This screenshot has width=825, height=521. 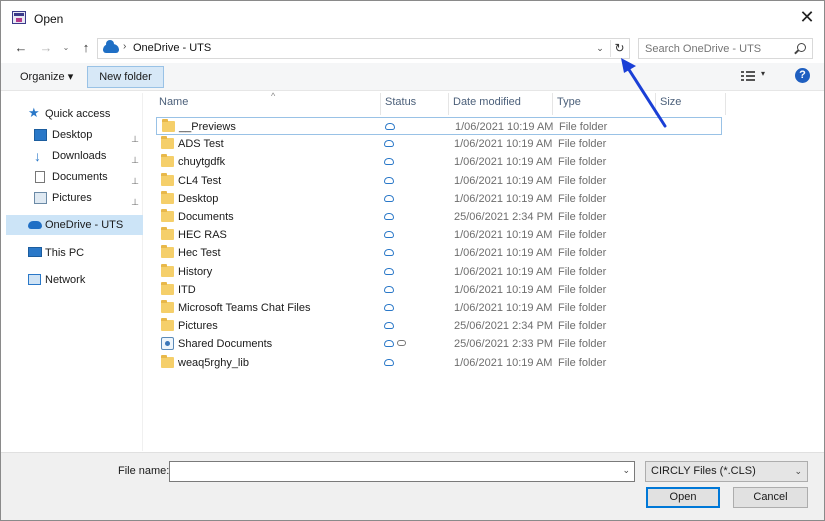 I want to click on file-type-select: CIRCLY Files (*.CLS) ⌄, so click(x=726, y=471).